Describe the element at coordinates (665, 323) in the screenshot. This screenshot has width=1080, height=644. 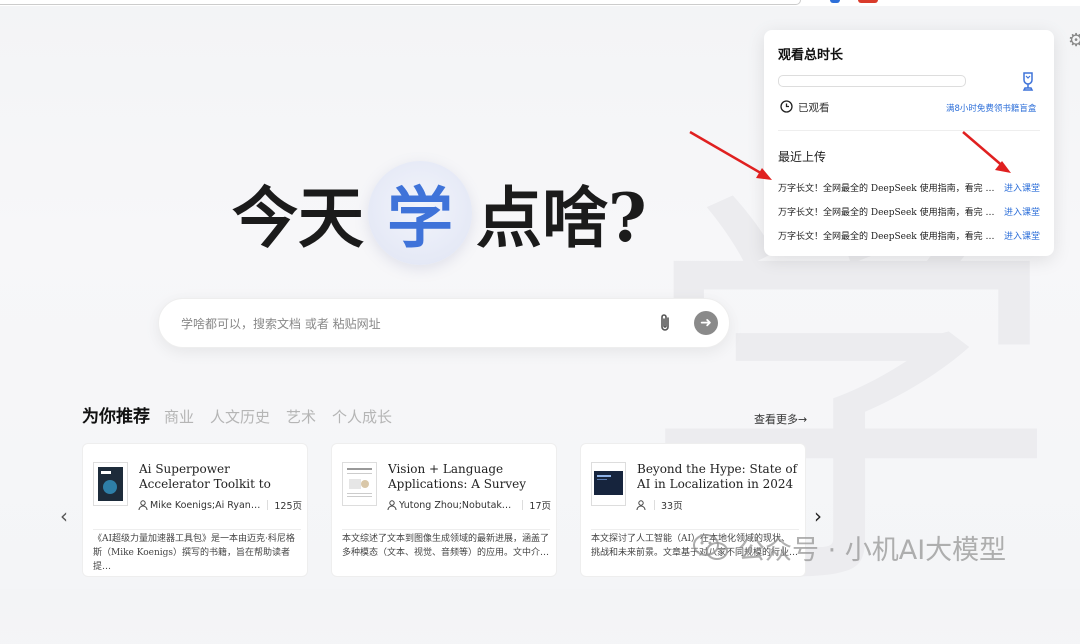
I see `attachment-icon` at that location.